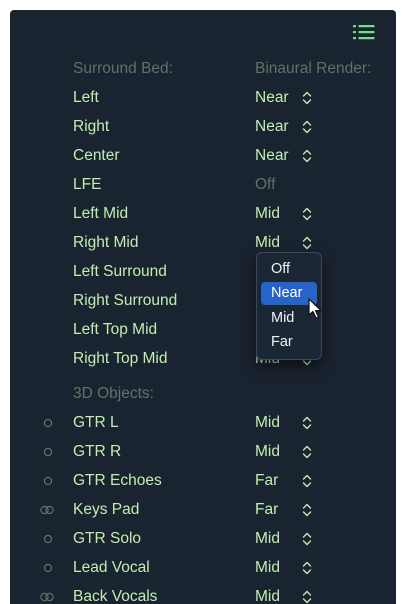 This screenshot has height=604, width=406. I want to click on channel-row-gtr-echoes: GTR Echoes Far, so click(203, 480).